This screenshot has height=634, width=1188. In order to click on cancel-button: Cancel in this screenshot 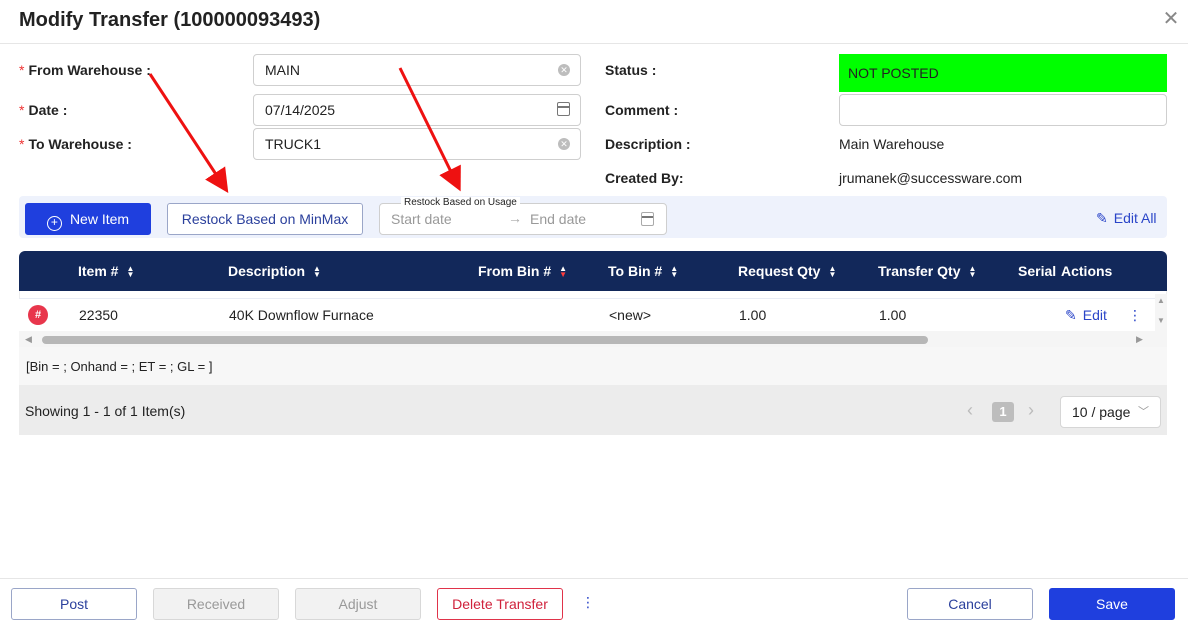, I will do `click(970, 604)`.